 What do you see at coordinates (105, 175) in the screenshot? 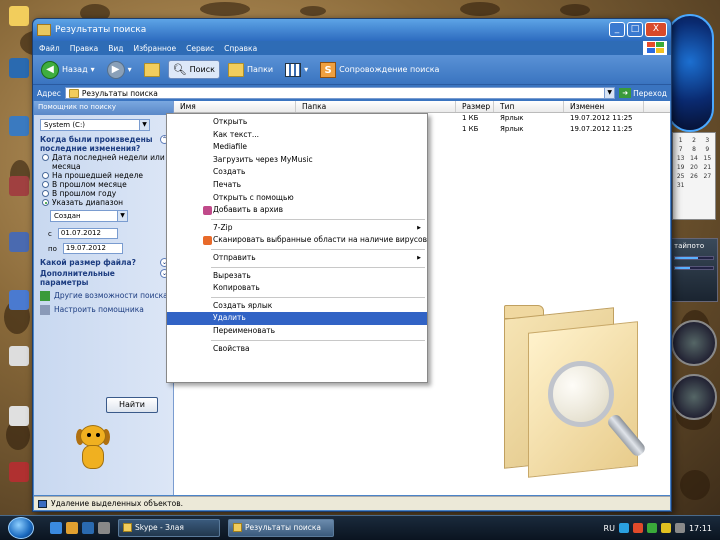
I see `date-option: На прошедшей неделе` at bounding box center [105, 175].